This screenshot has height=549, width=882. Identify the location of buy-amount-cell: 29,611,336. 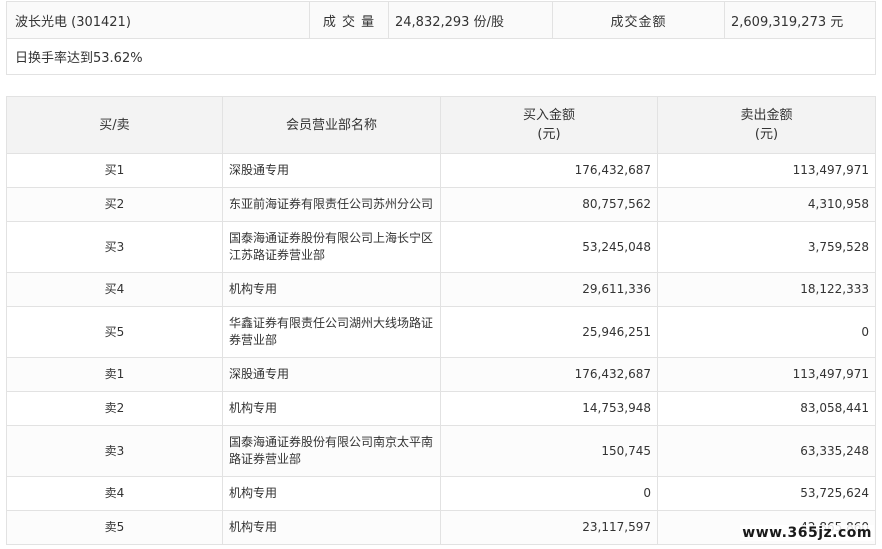
(549, 289).